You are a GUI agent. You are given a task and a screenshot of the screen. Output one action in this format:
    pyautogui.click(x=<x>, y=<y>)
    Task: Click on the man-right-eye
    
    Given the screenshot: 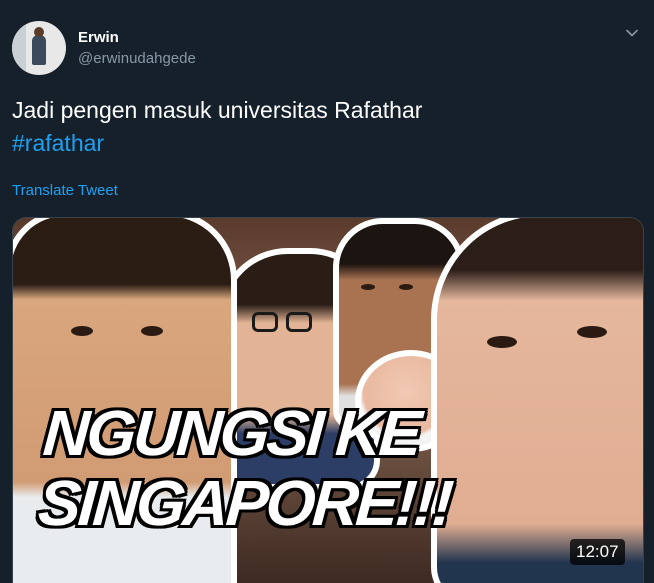 What is the action you would take?
    pyautogui.click(x=406, y=287)
    